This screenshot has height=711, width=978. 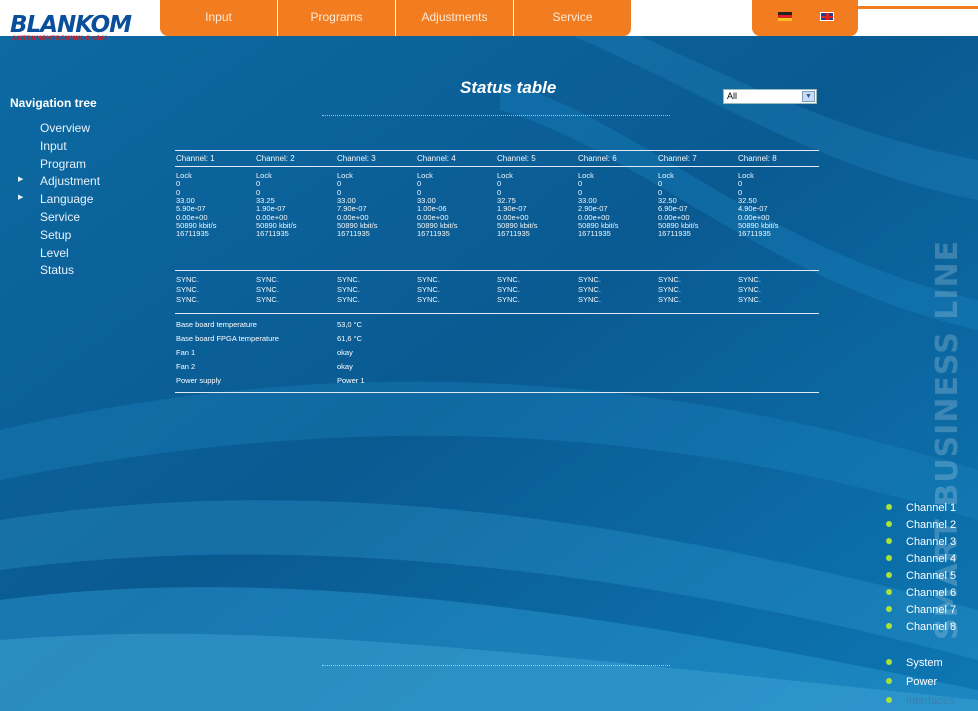 What do you see at coordinates (931, 576) in the screenshot?
I see `legend-label: Channel 5` at bounding box center [931, 576].